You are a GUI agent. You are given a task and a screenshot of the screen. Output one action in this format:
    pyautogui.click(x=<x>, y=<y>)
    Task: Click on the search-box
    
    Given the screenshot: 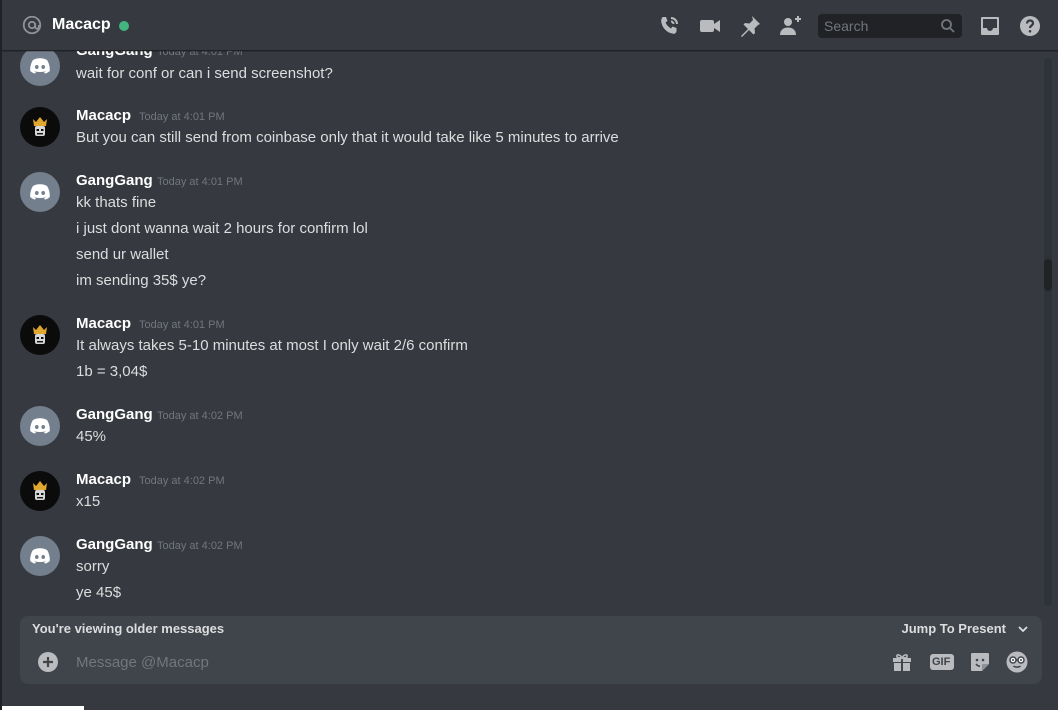 What is the action you would take?
    pyautogui.click(x=890, y=26)
    